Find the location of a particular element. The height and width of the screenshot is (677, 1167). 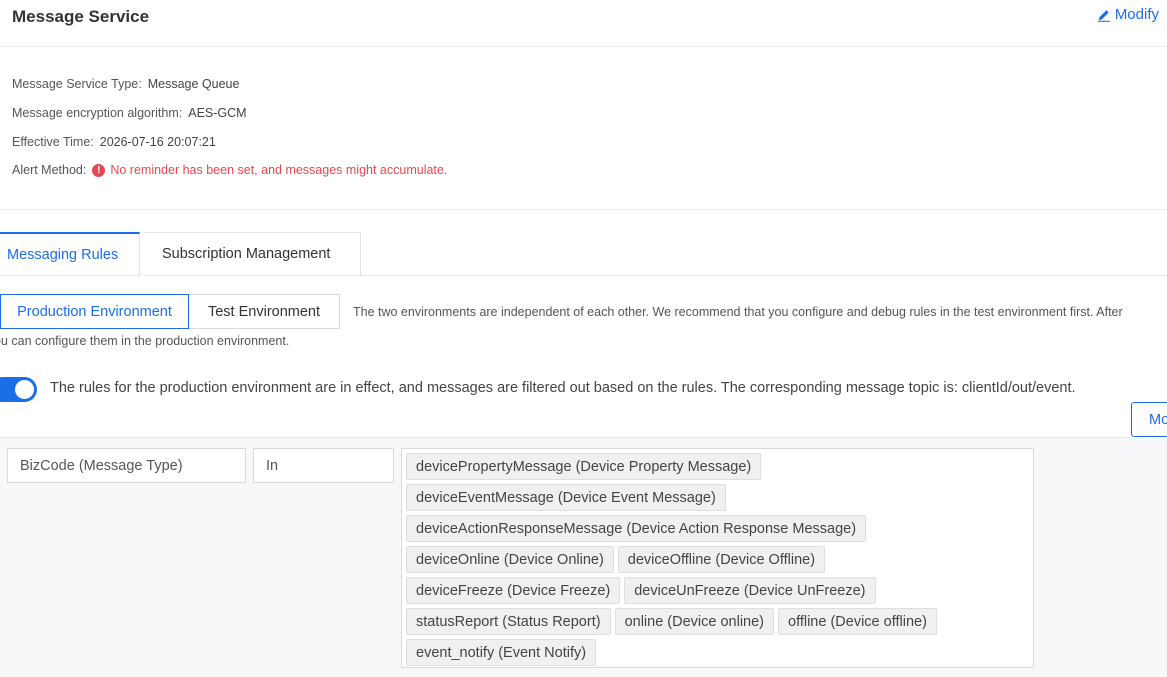

encryption-row: Message encryption algorithm: AES-GCM is located at coordinates (229, 113).